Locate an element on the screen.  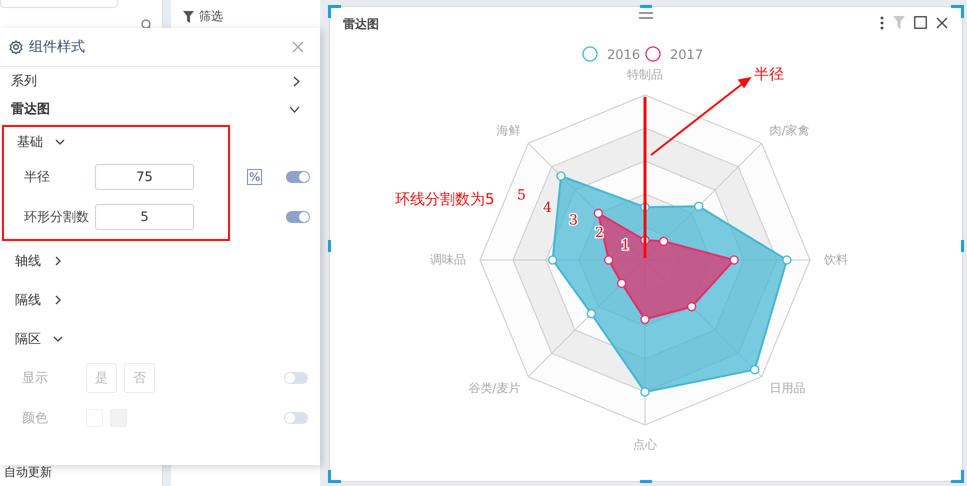
group-label: 隔线 is located at coordinates (28, 299).